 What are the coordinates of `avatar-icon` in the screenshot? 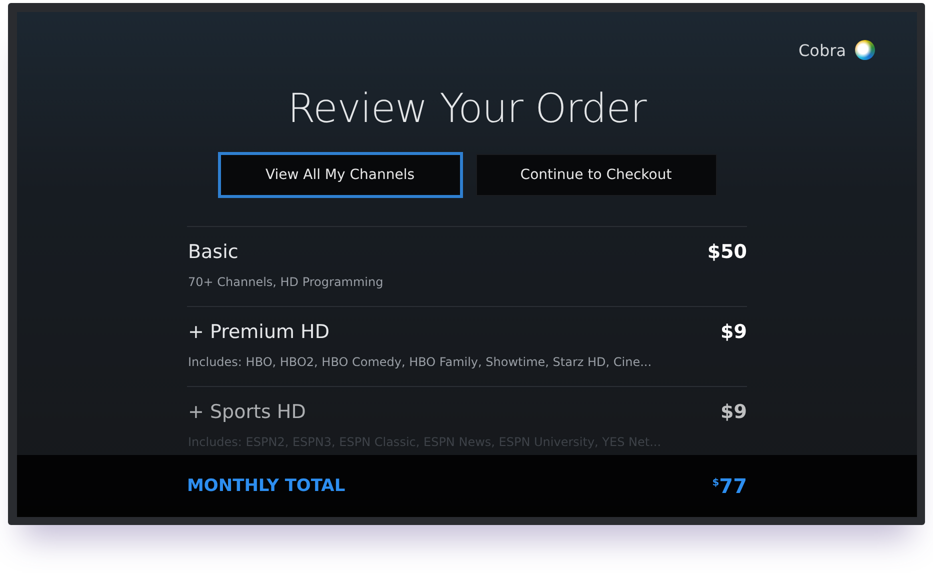 It's located at (865, 50).